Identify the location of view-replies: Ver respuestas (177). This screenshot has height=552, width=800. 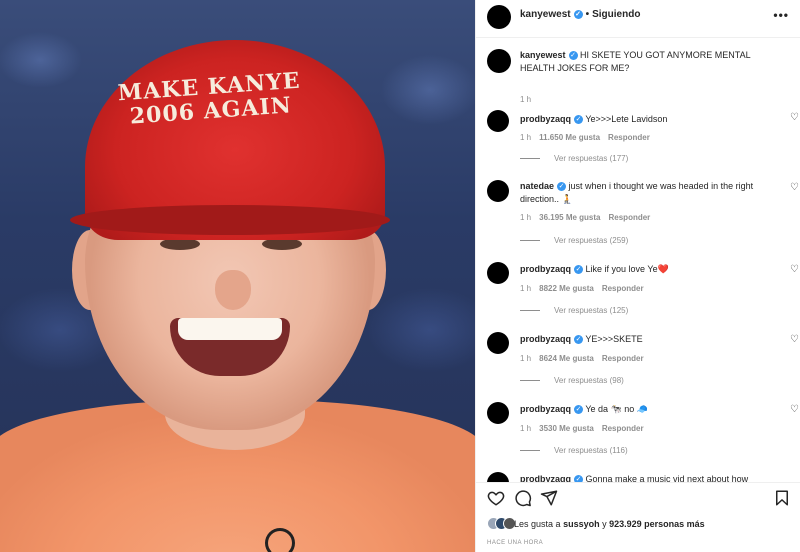
(574, 158).